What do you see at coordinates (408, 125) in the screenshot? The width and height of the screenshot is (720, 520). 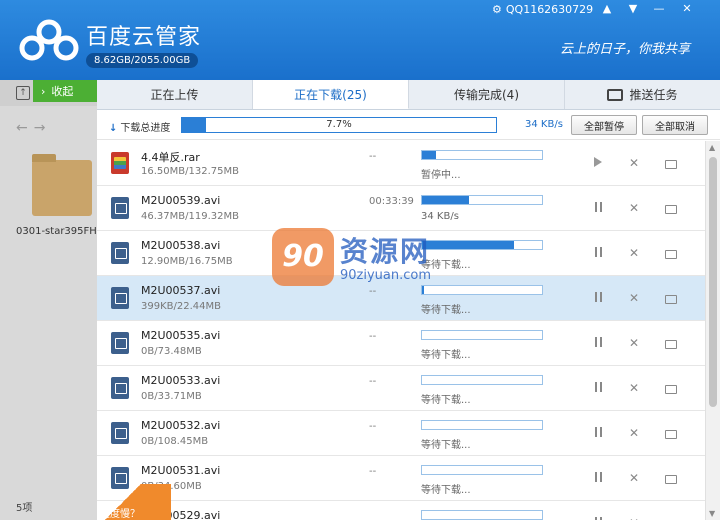 I see `overall-progress-row: ↓ 下载总进度 7.7% 34 KB/s 全部暂停 全部取消` at bounding box center [408, 125].